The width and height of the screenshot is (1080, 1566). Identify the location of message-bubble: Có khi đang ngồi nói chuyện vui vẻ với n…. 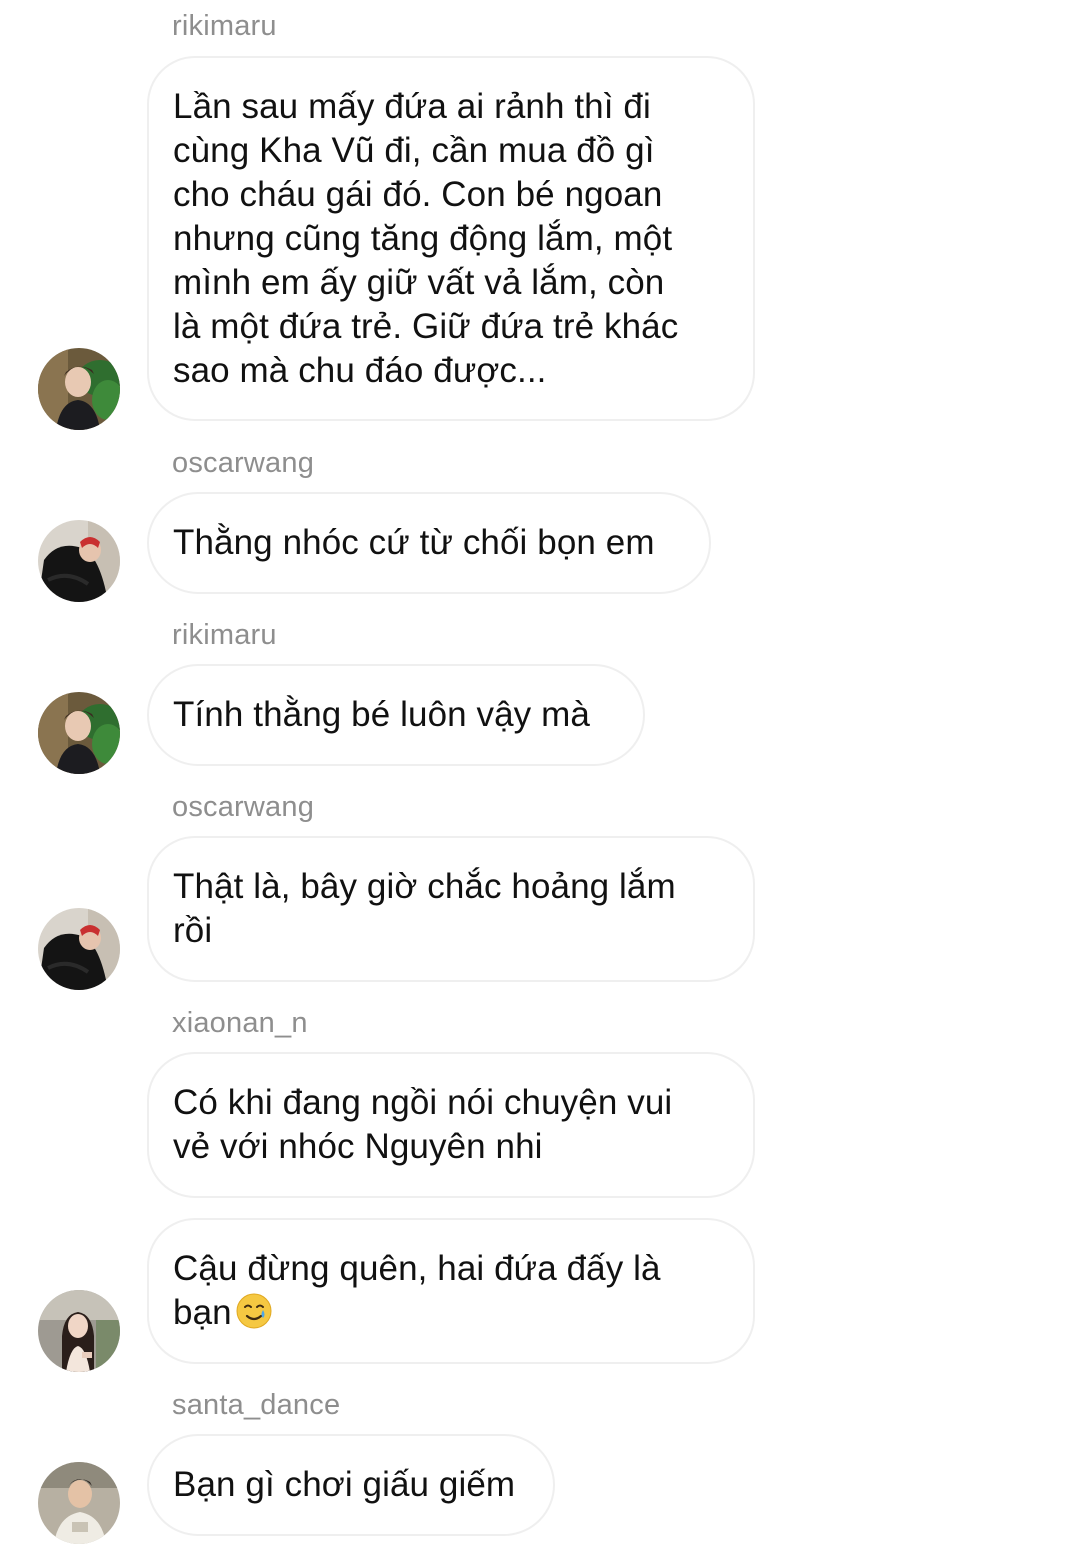
(451, 1125).